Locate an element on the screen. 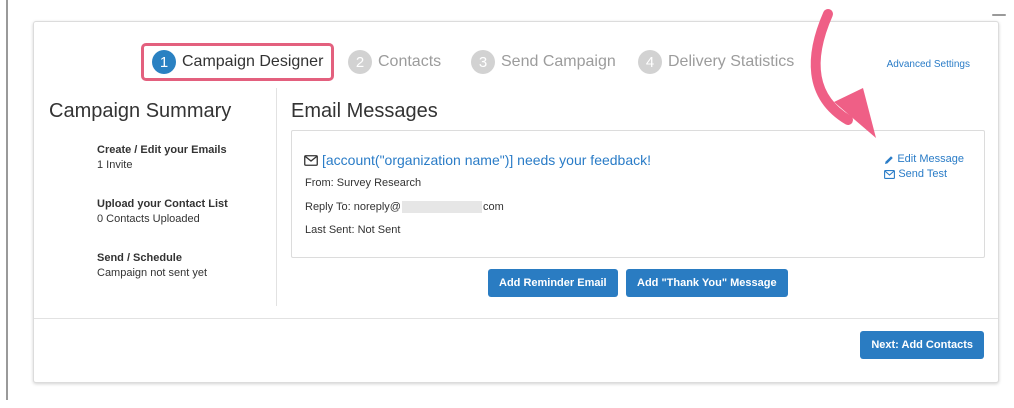 Image resolution: width=1014 pixels, height=408 pixels. email-reply-to: Reply To: noreply@ com is located at coordinates (404, 207).